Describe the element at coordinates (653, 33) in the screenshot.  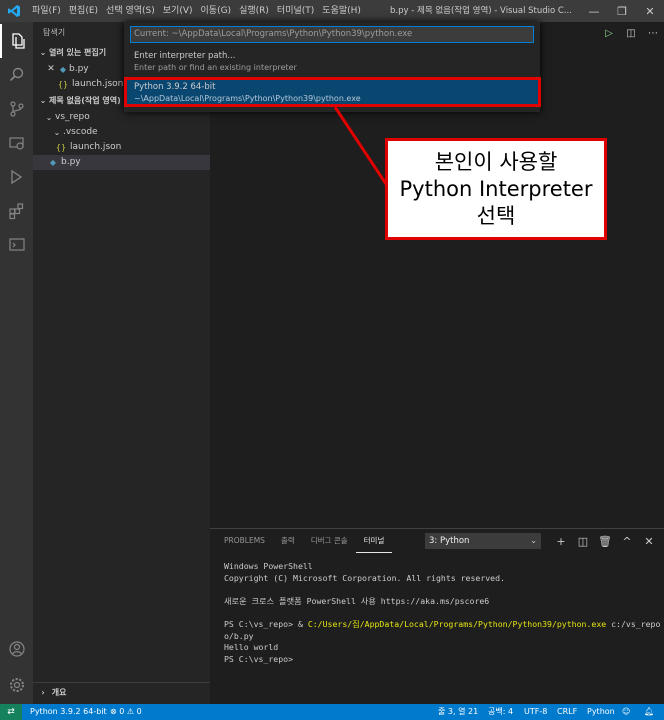
I see `more-actions-icon: ⋯` at that location.